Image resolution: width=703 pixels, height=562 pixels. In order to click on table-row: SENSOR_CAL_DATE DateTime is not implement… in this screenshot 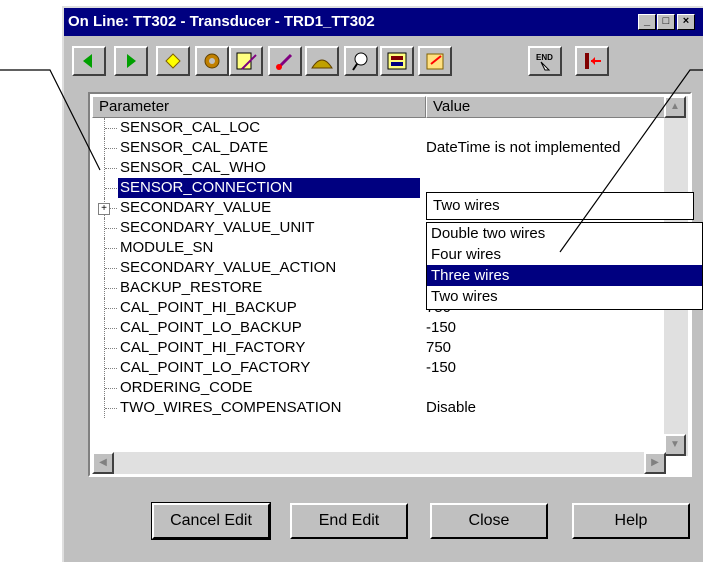, I will do `click(375, 148)`.